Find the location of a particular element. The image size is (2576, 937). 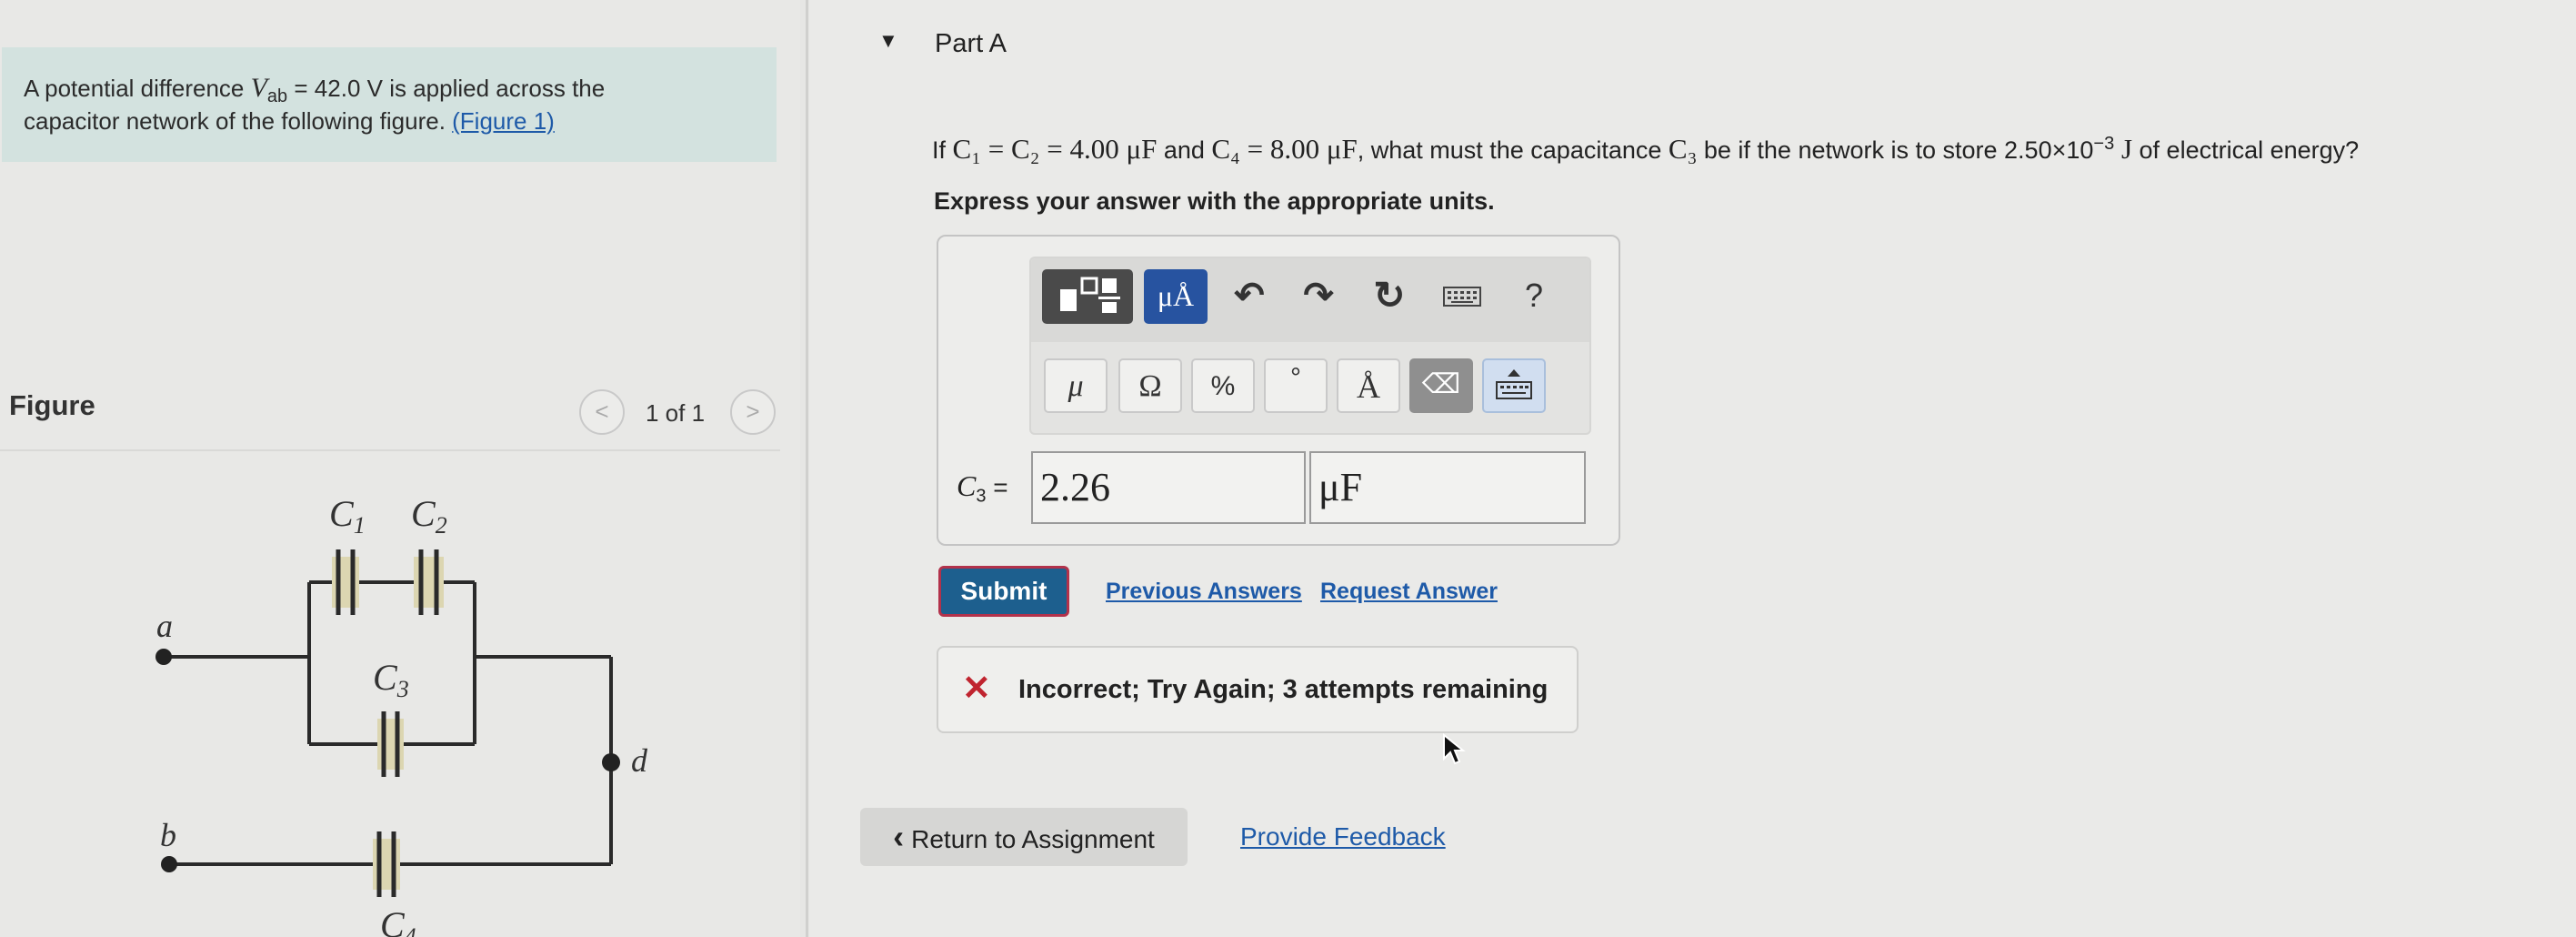

capacitor-c3 is located at coordinates (391, 744).